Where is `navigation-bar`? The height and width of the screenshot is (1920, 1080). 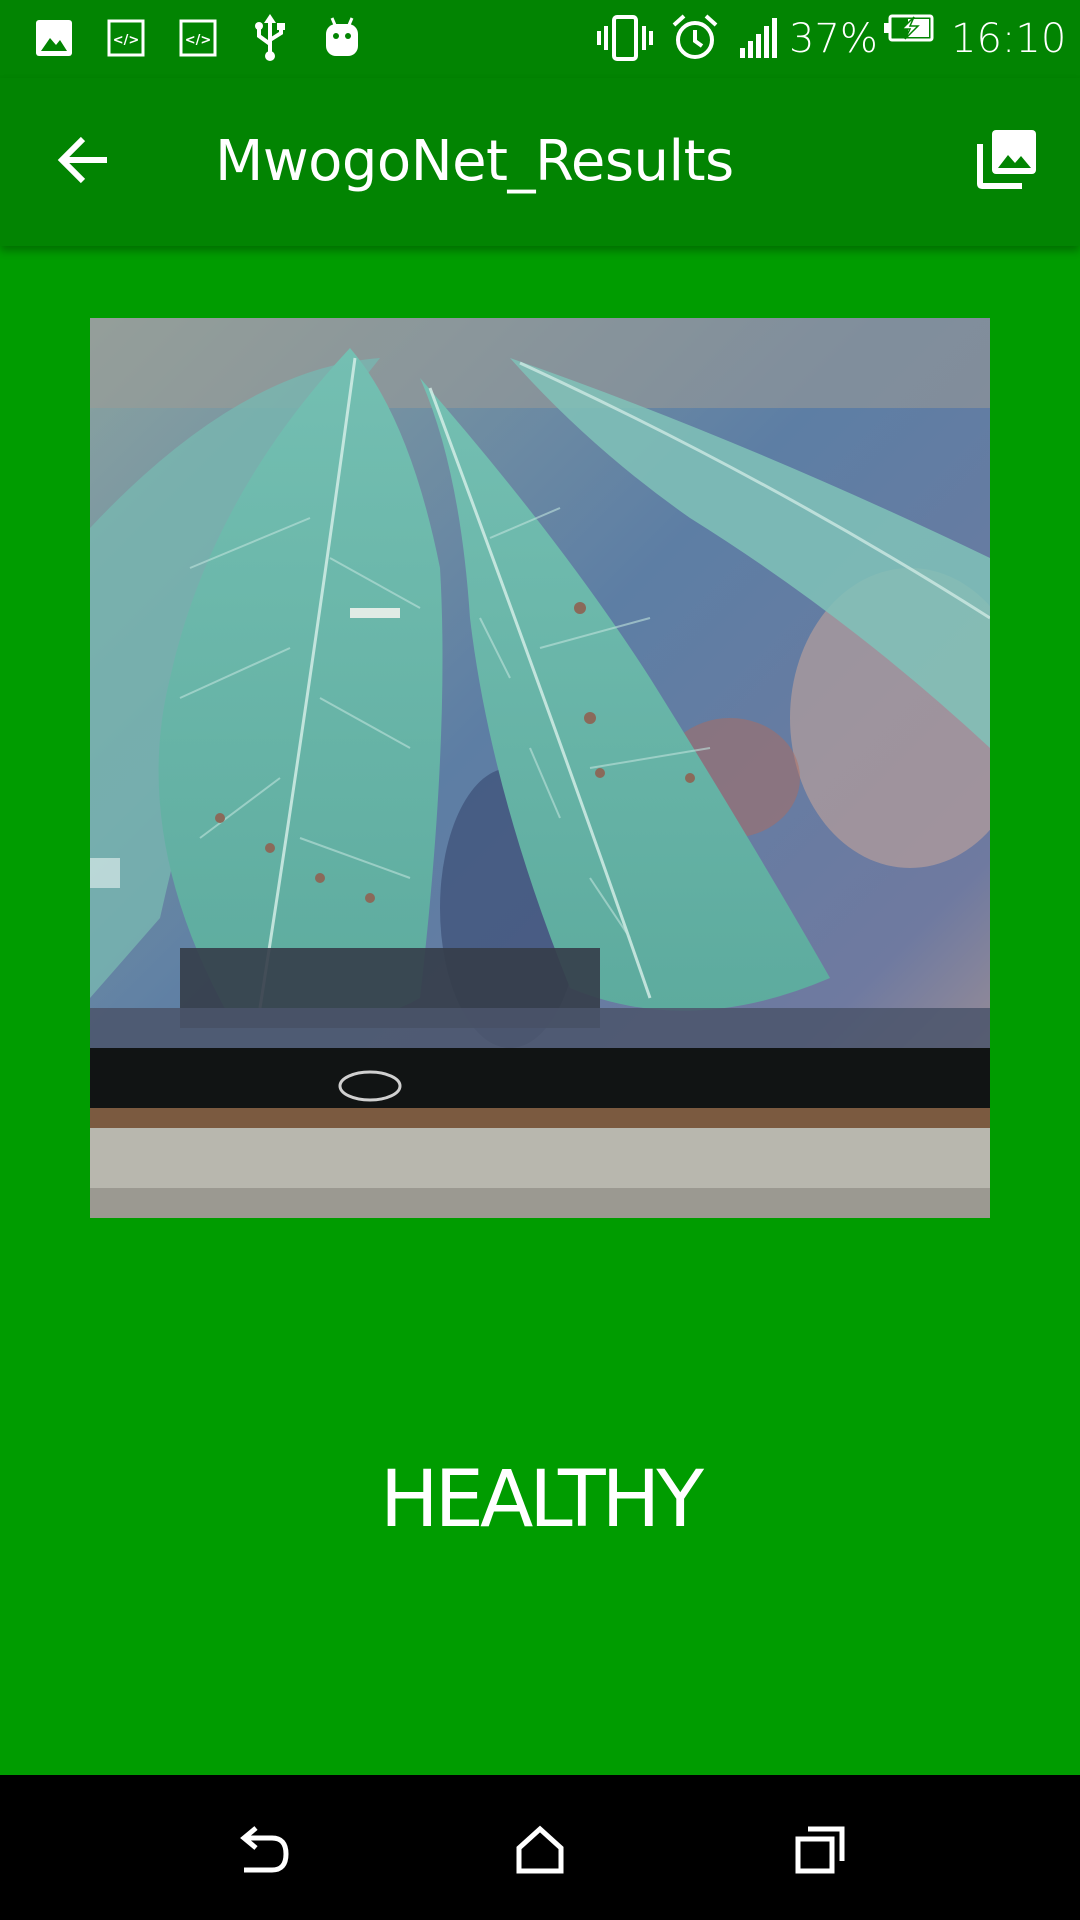
navigation-bar is located at coordinates (540, 1847).